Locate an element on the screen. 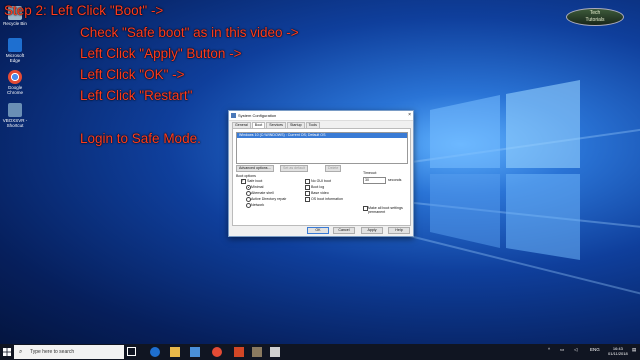 The image size is (640, 360). taskbar-search-box: ⌕ Type here to search is located at coordinates (69, 352).